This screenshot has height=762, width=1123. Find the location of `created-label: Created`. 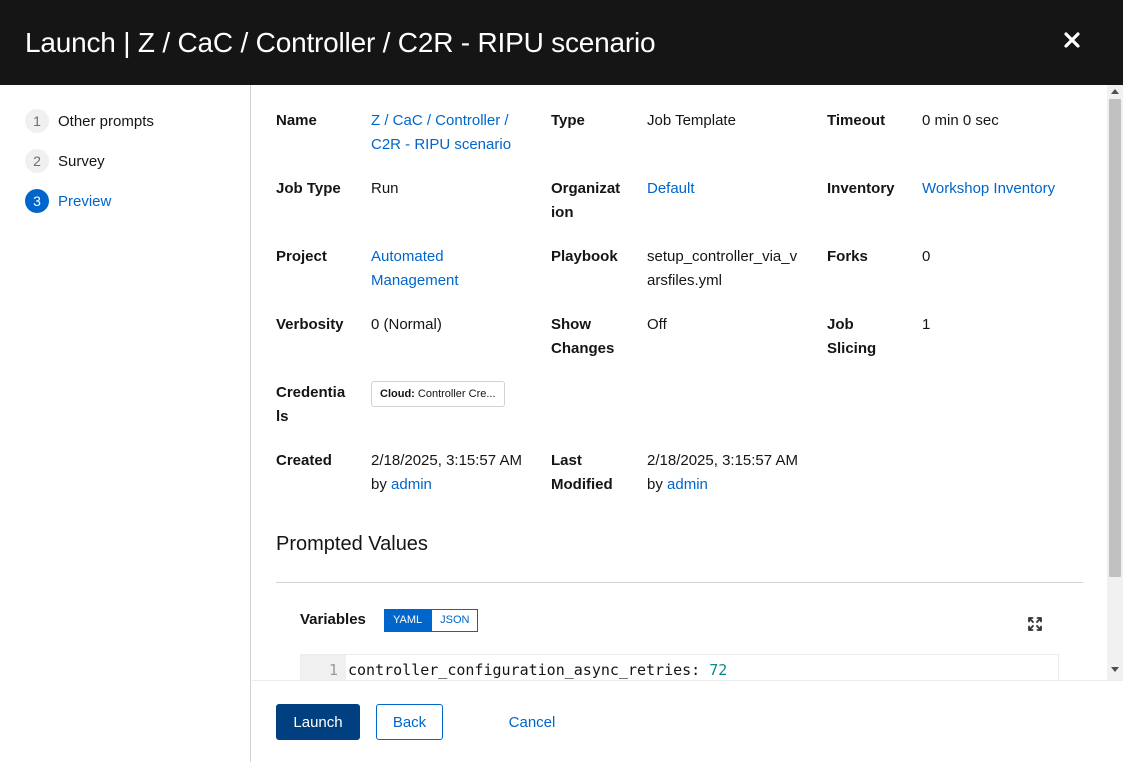

created-label: Created is located at coordinates (304, 460).